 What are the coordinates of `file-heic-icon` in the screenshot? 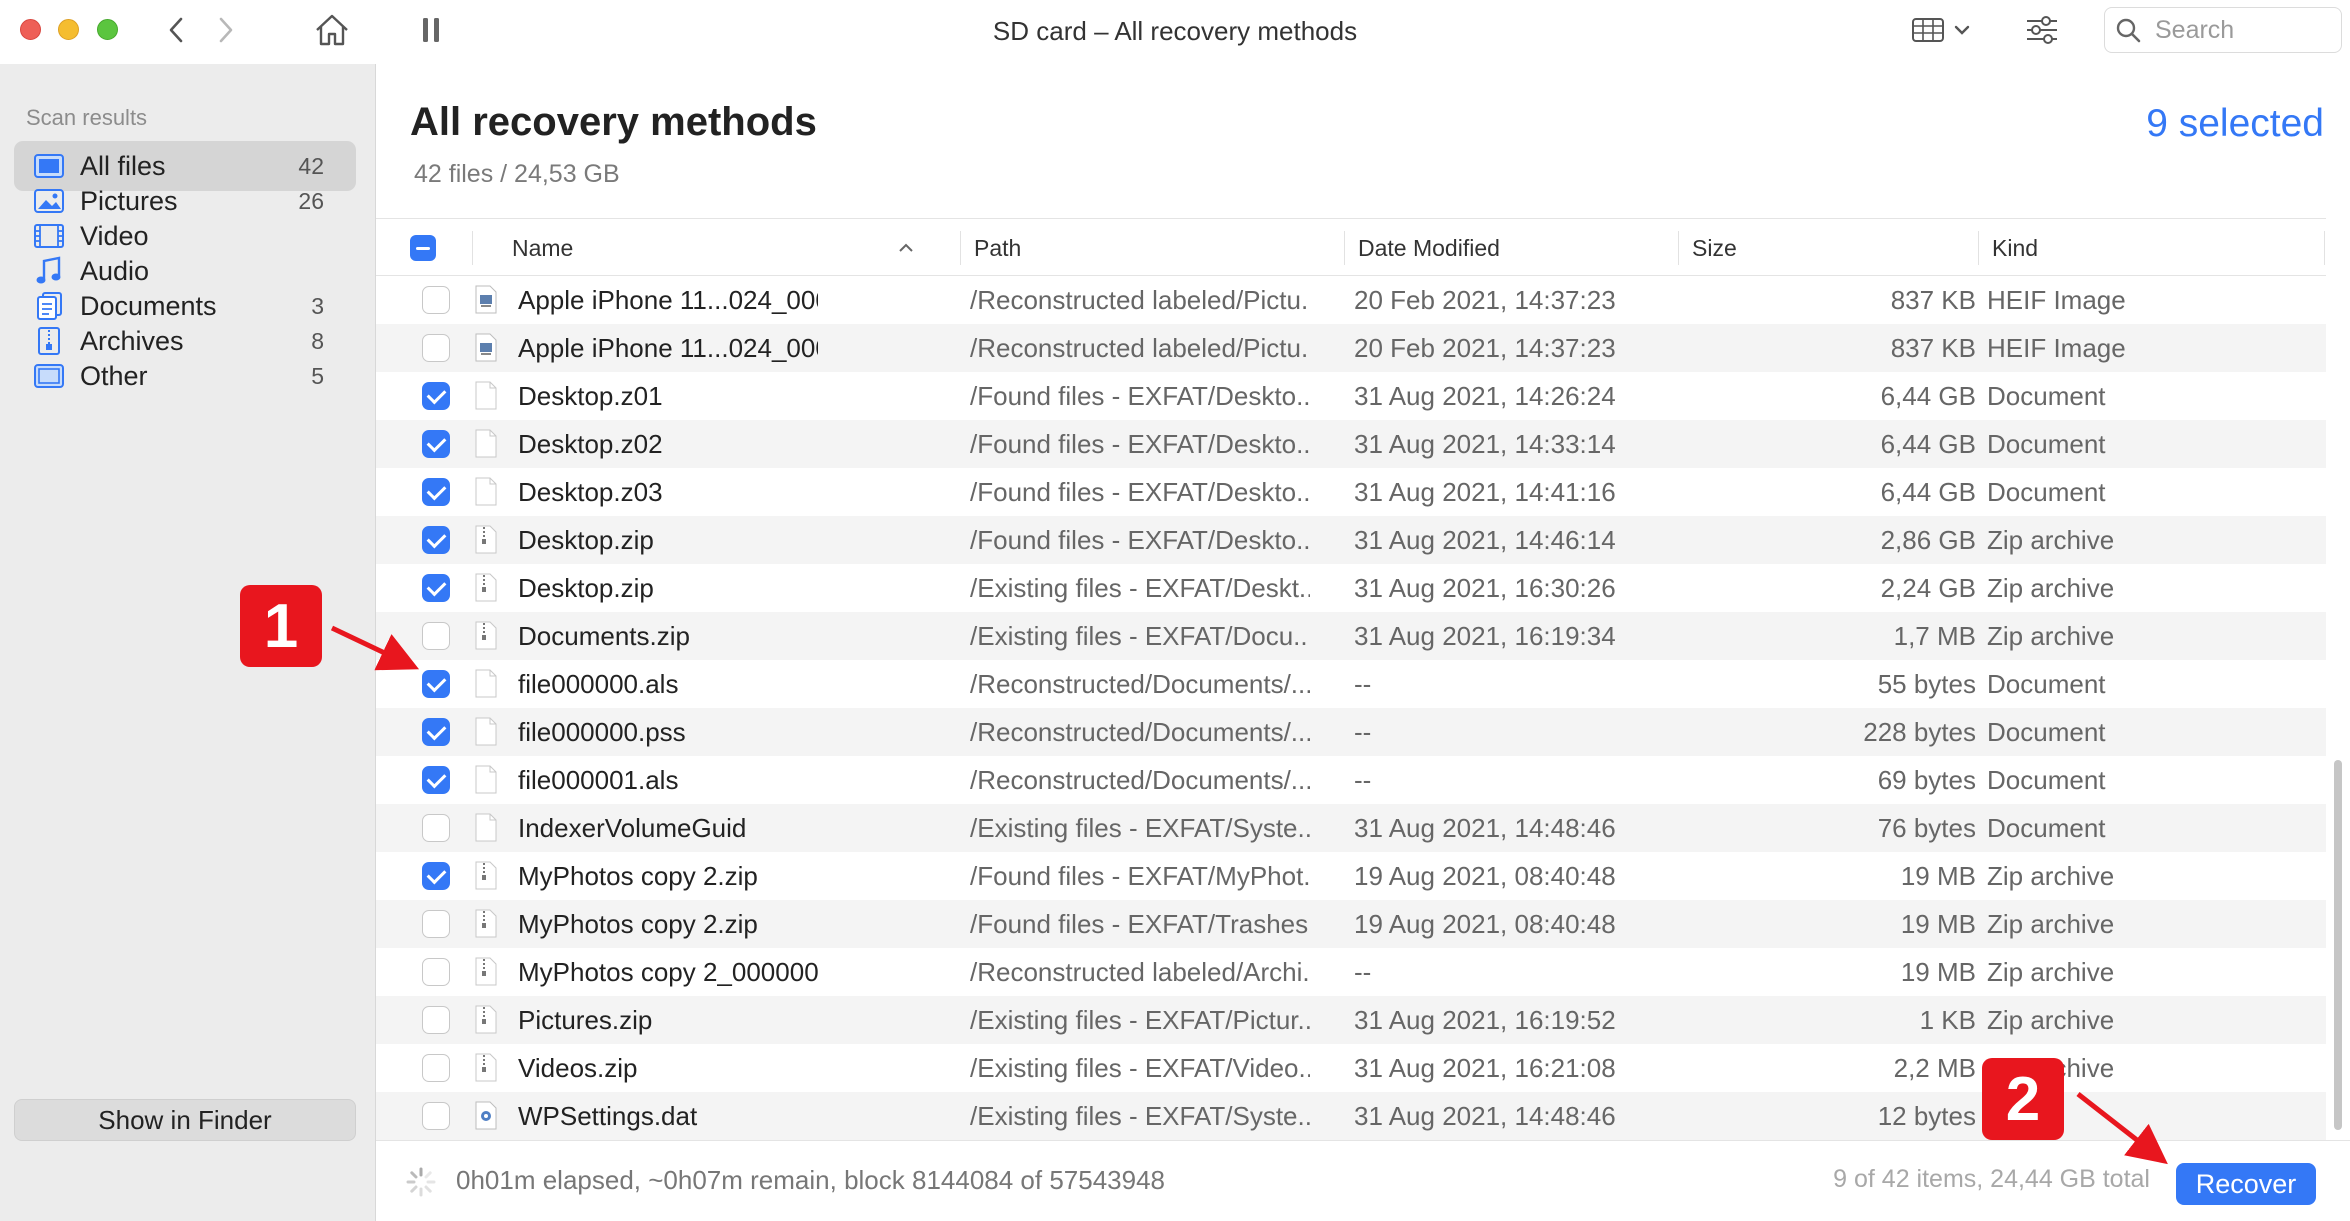 It's located at (486, 347).